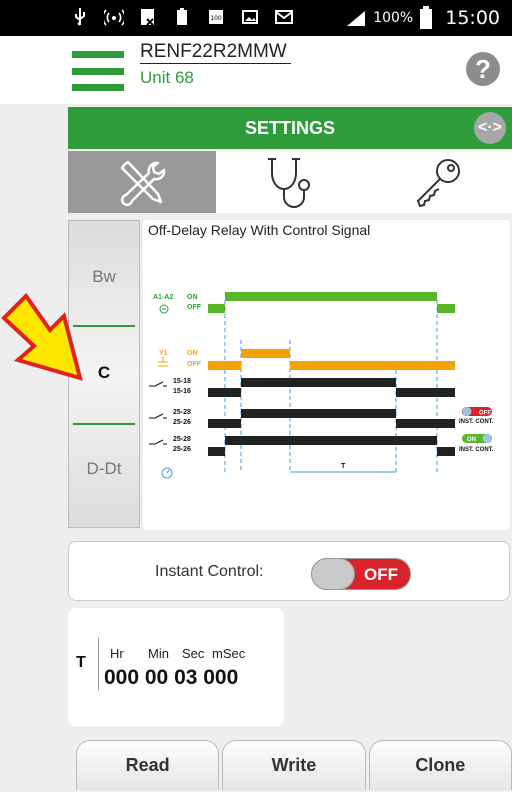  What do you see at coordinates (167, 77) in the screenshot?
I see `device-unit: Unit 68` at bounding box center [167, 77].